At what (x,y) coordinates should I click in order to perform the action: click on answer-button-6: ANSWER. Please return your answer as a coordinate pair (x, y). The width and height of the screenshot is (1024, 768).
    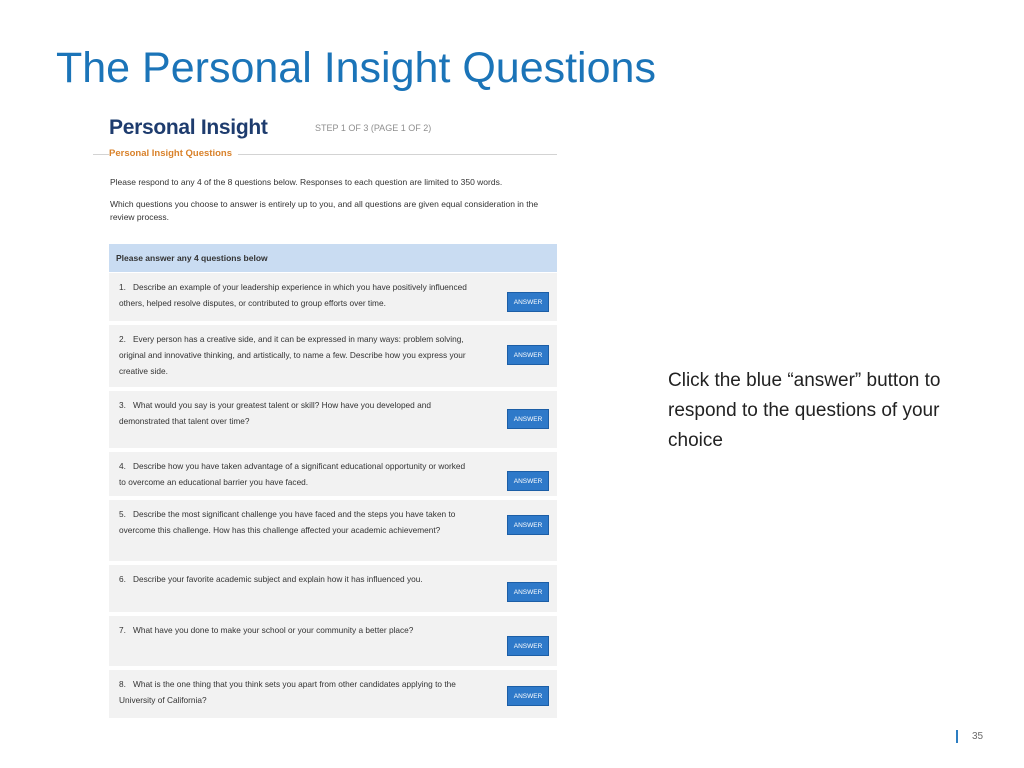
    Looking at the image, I should click on (528, 592).